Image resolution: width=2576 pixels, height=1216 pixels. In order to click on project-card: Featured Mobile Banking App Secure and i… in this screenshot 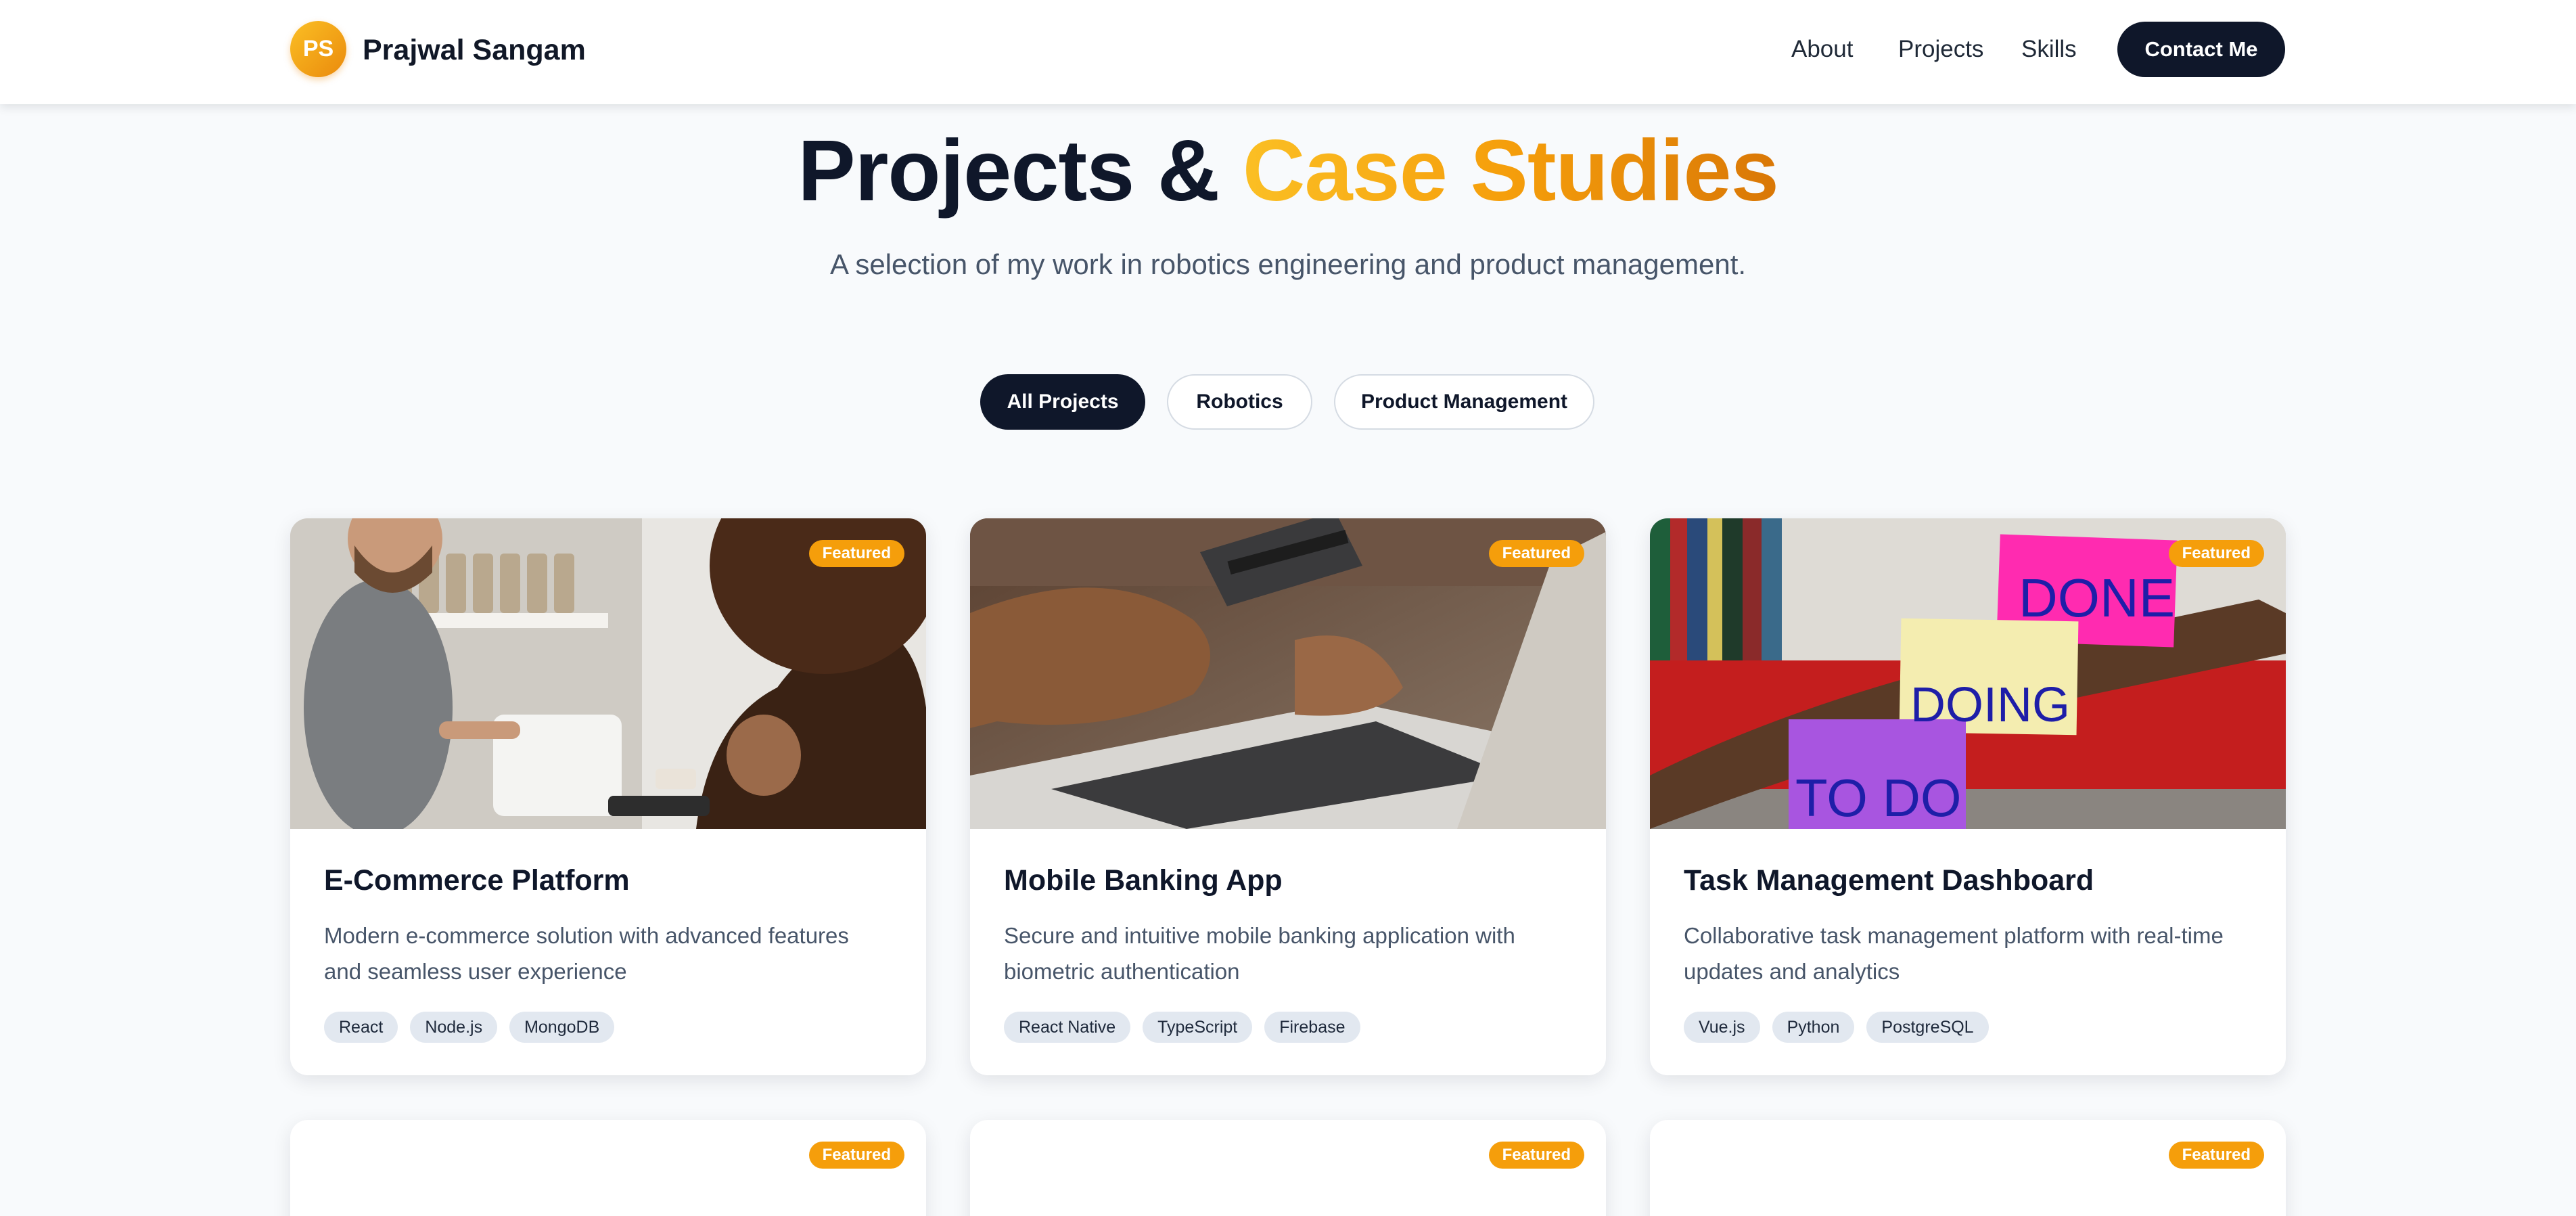, I will do `click(1288, 797)`.